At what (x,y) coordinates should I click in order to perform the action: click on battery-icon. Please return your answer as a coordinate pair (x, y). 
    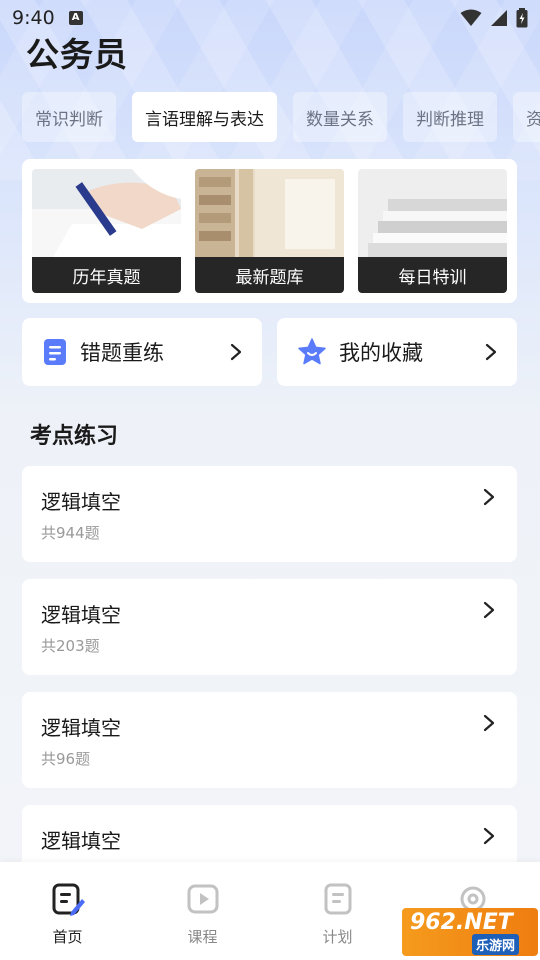
    Looking at the image, I should click on (522, 18).